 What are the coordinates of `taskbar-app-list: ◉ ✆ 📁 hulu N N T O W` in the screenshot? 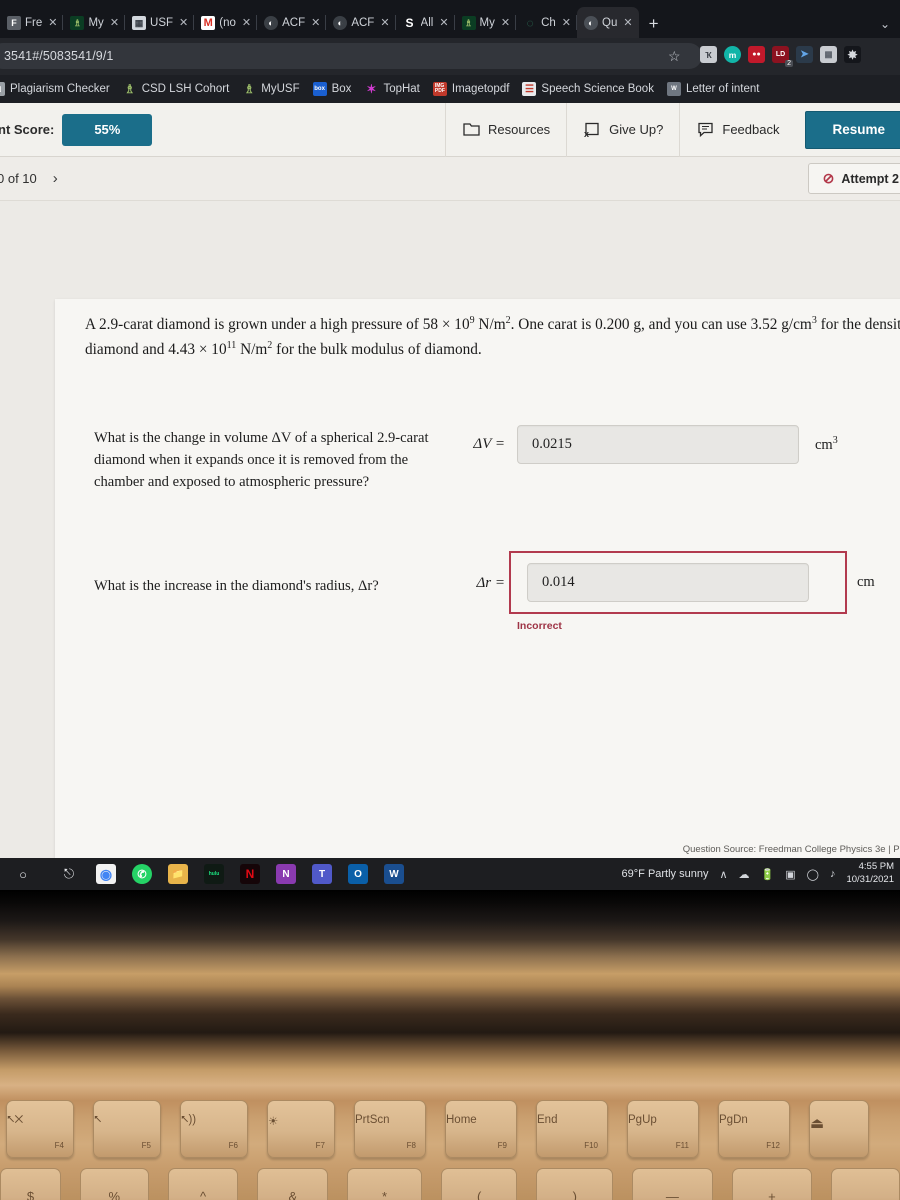 It's located at (250, 874).